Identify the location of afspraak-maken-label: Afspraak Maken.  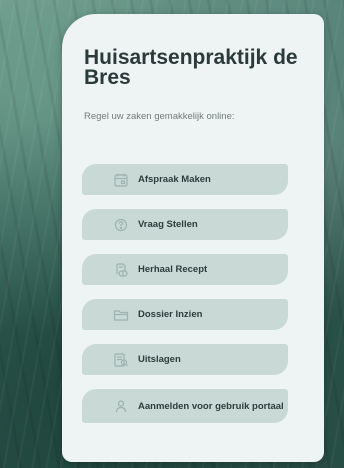
(174, 179).